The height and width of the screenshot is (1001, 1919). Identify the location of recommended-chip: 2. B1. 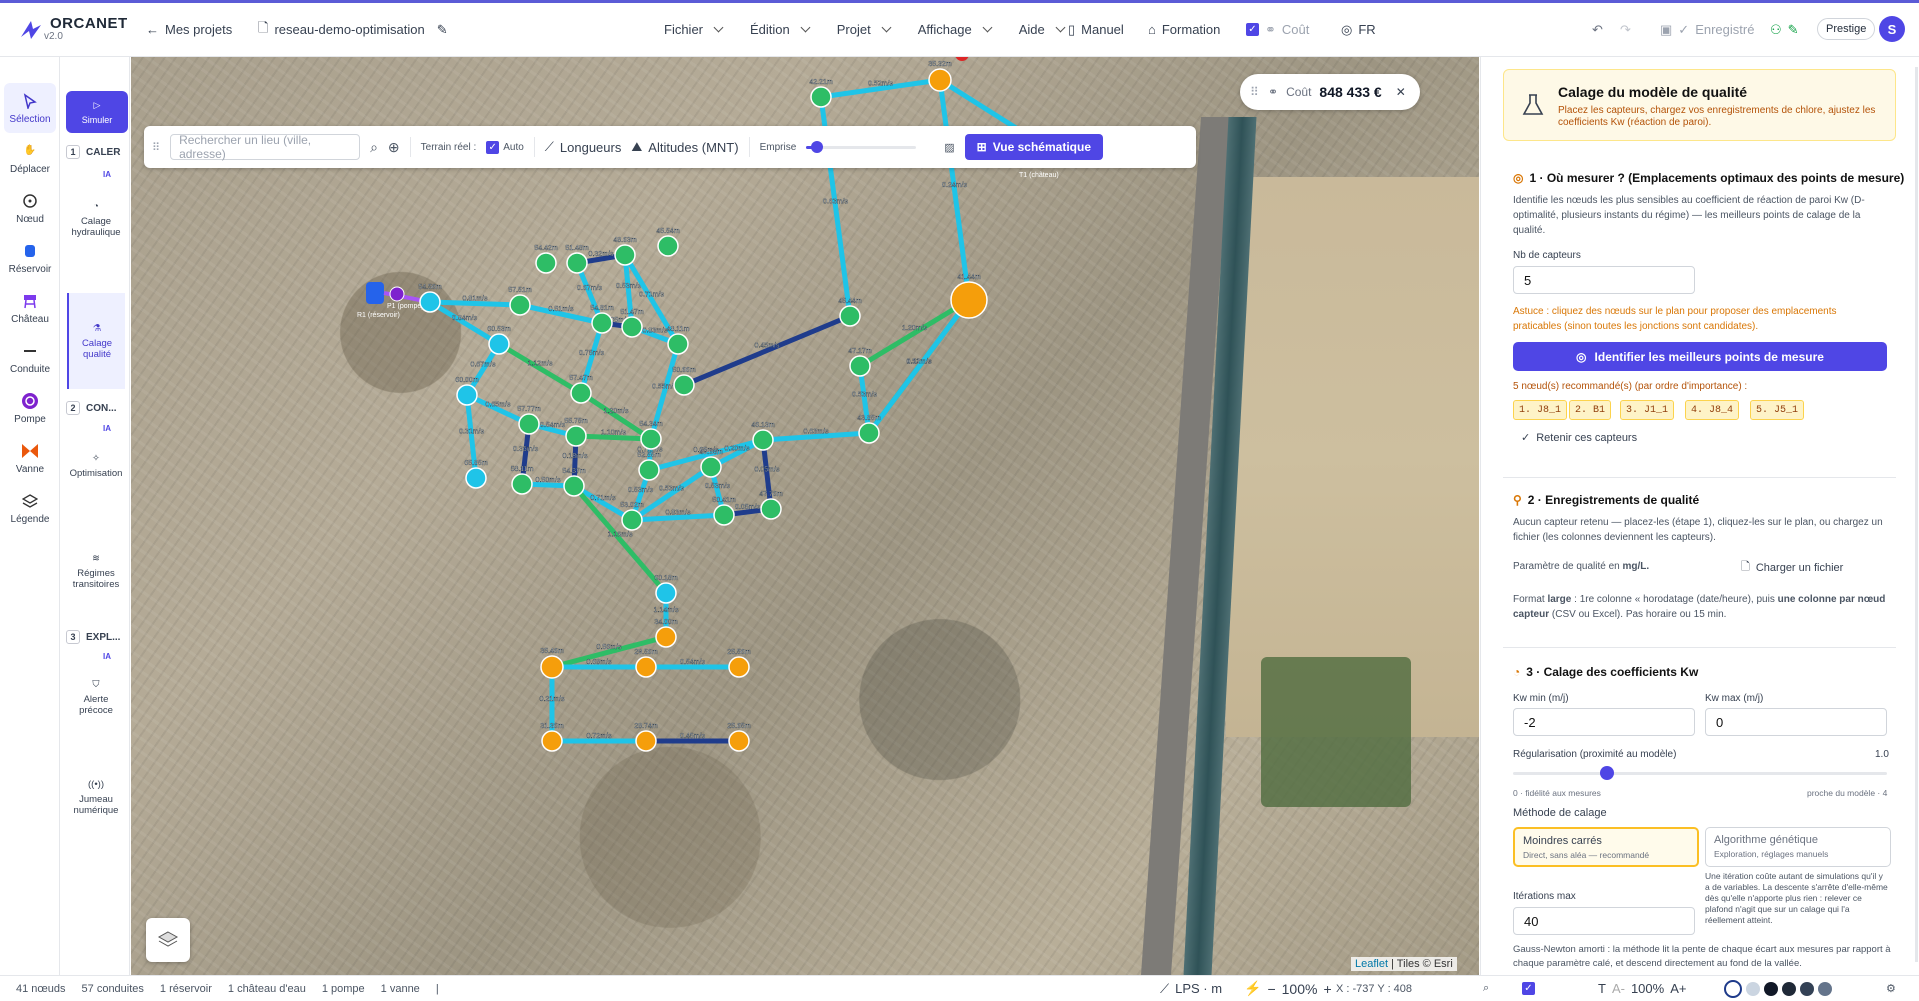
(1590, 410).